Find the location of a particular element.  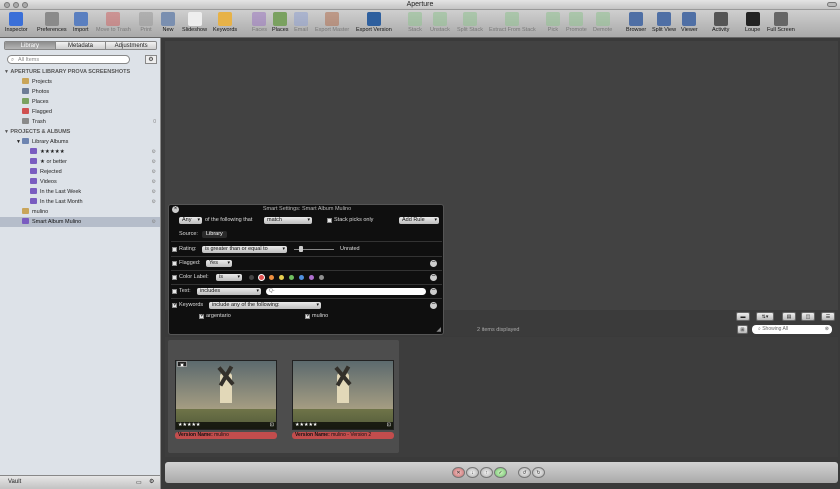

version-name-field: Version Name: mulino is located at coordinates (226, 435).